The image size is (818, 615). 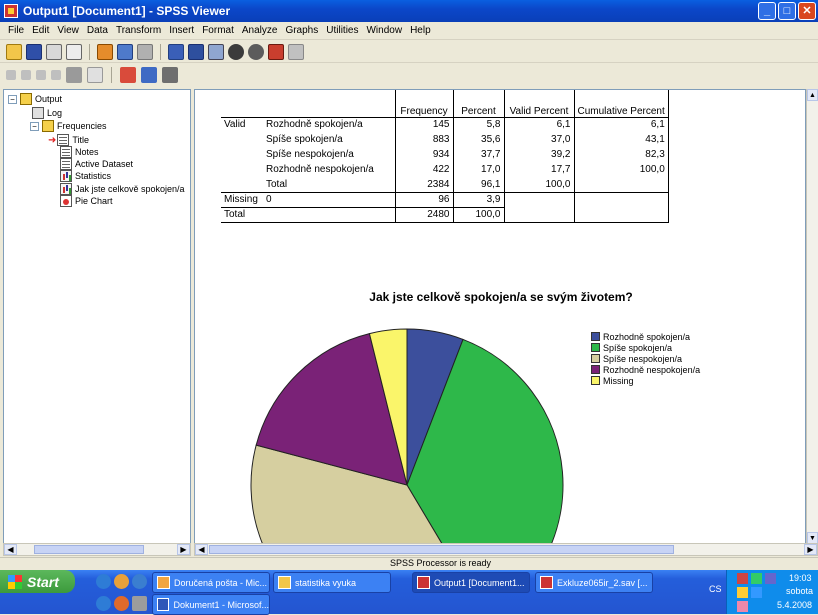 What do you see at coordinates (26, 99) in the screenshot?
I see `book-icon` at bounding box center [26, 99].